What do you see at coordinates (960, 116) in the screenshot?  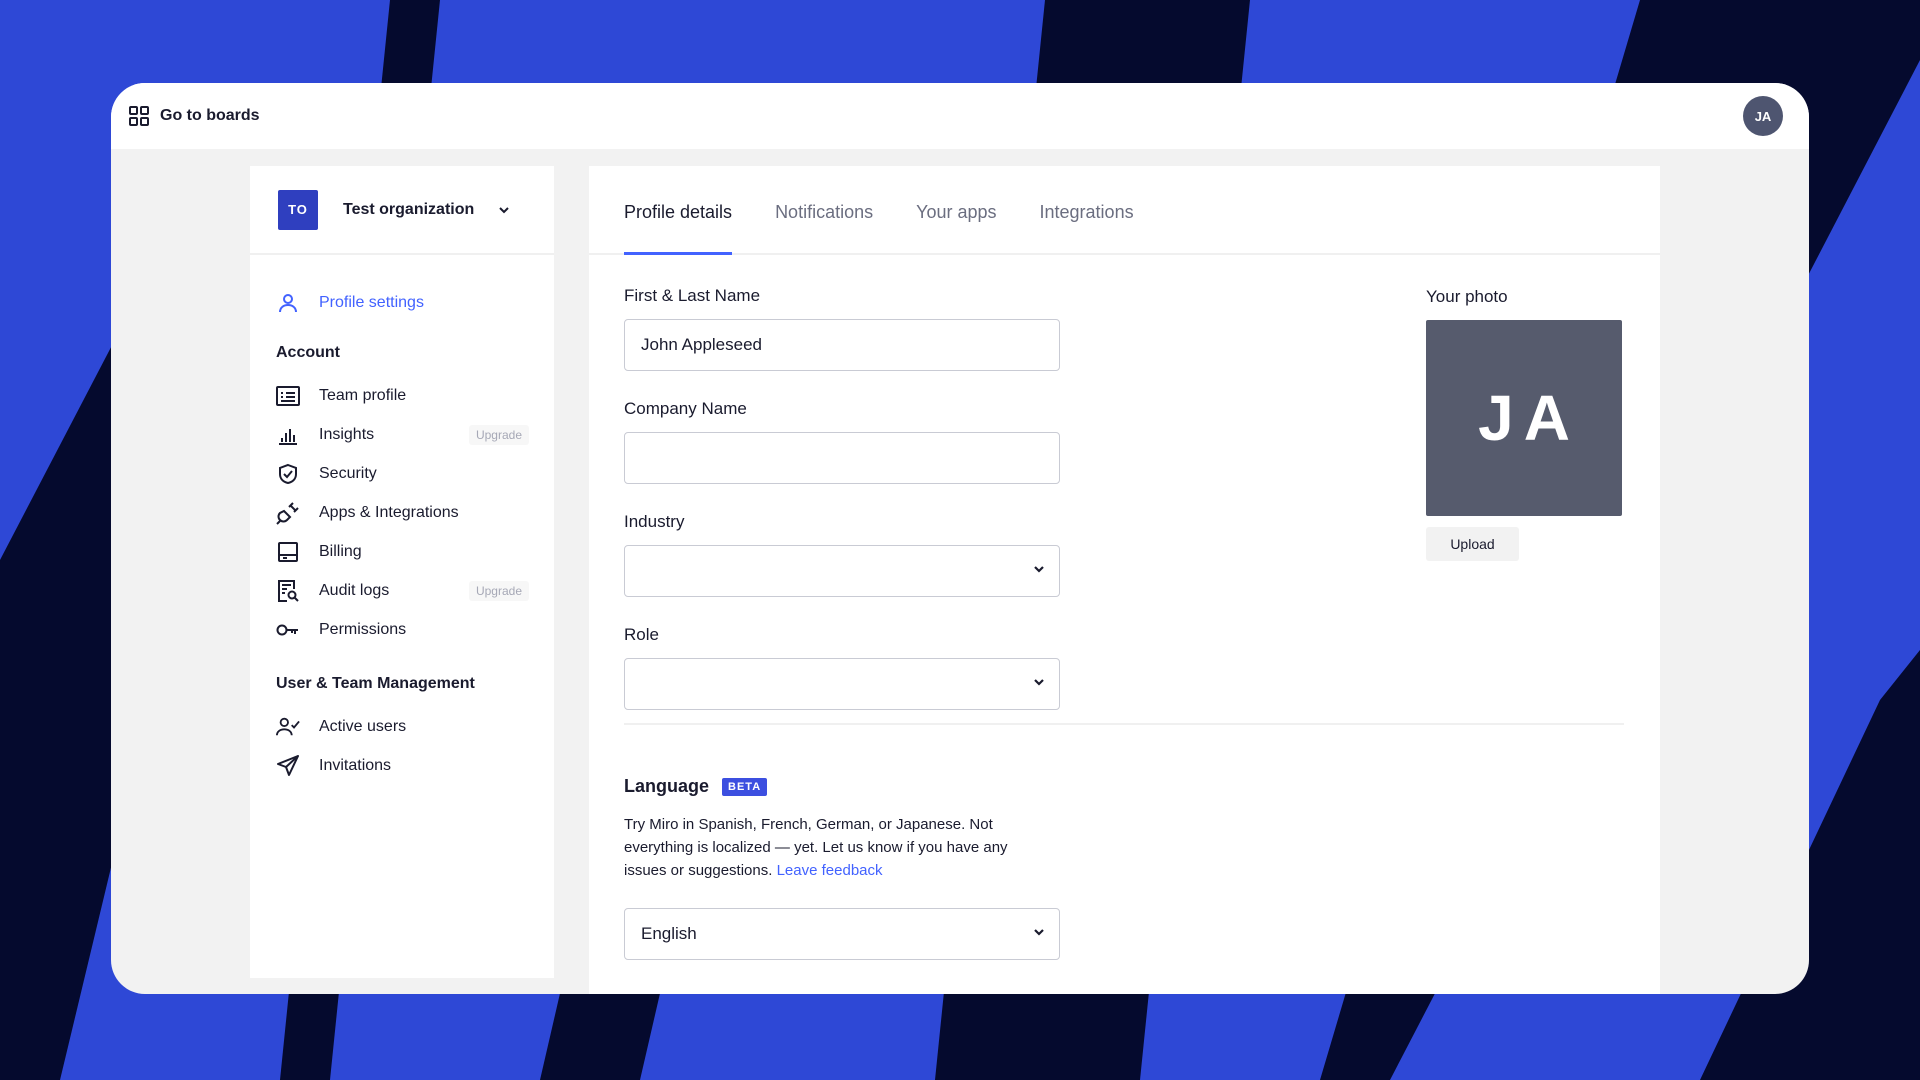 I see `top-bar: Go to boards JA` at bounding box center [960, 116].